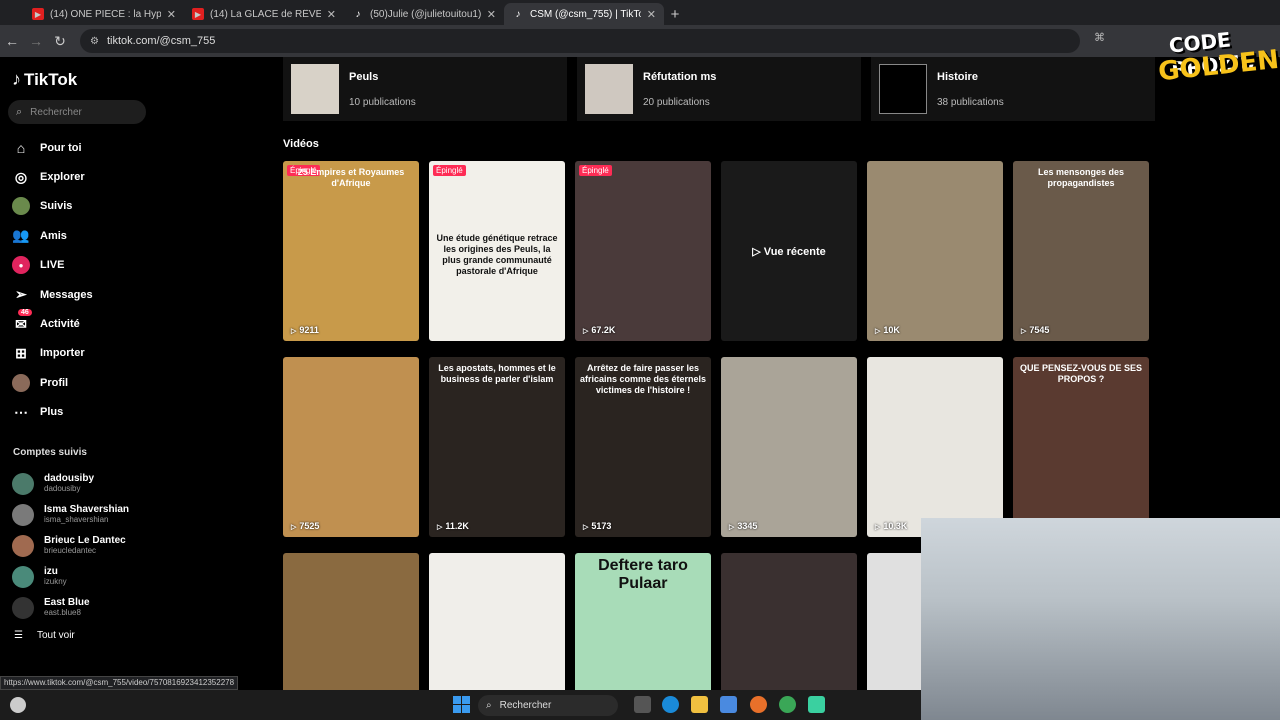 The width and height of the screenshot is (1280, 720). Describe the element at coordinates (351, 447) in the screenshot. I see `video-card: ▷ 7525` at that location.